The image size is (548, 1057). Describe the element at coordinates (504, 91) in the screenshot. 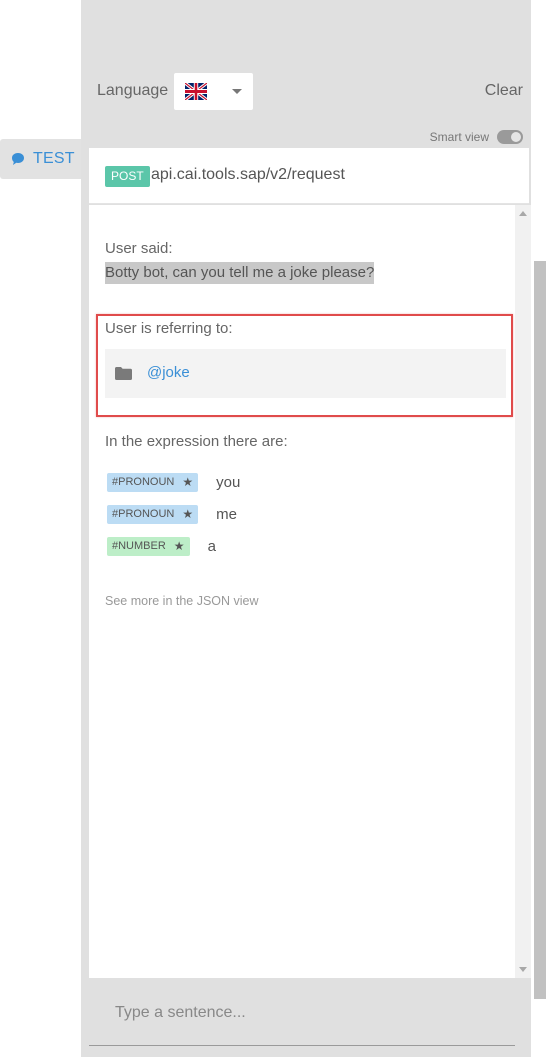

I see `clear-button: Clear` at that location.